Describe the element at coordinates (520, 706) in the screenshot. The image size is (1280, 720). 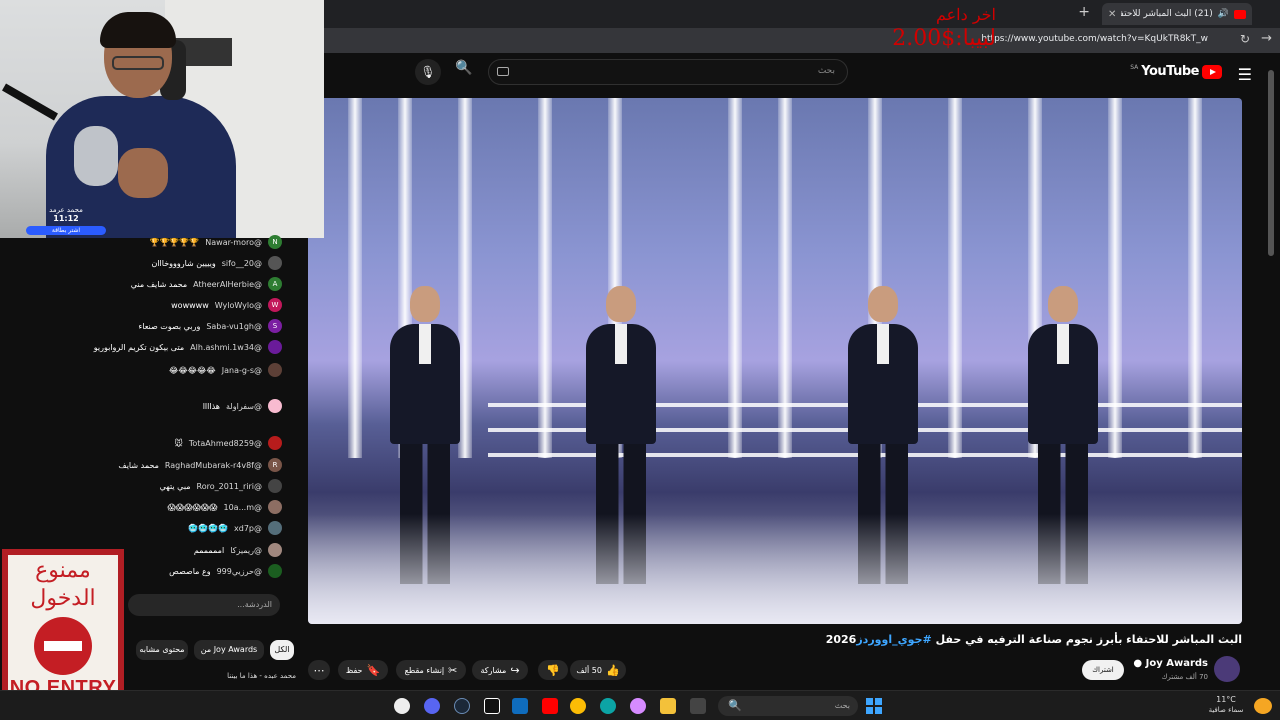
I see `outlook-icon` at that location.